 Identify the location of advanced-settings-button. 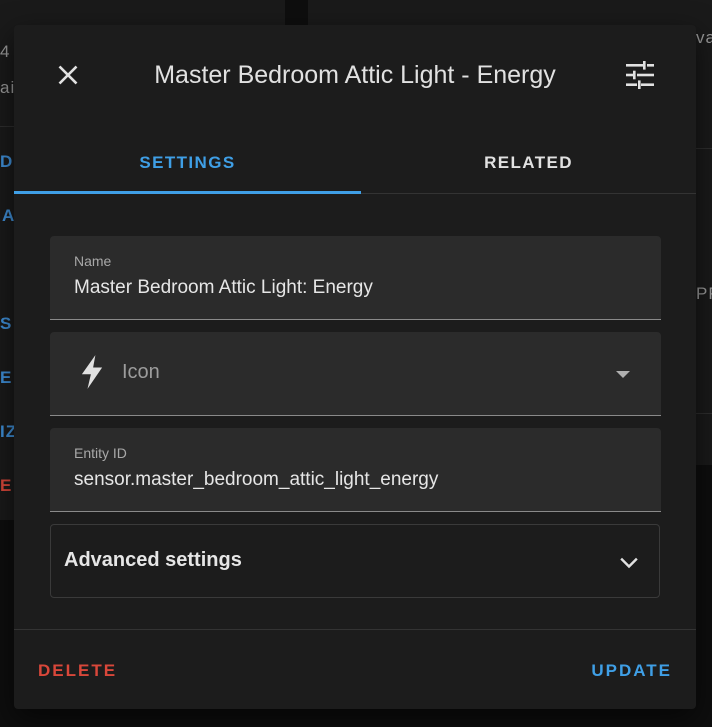
(640, 75).